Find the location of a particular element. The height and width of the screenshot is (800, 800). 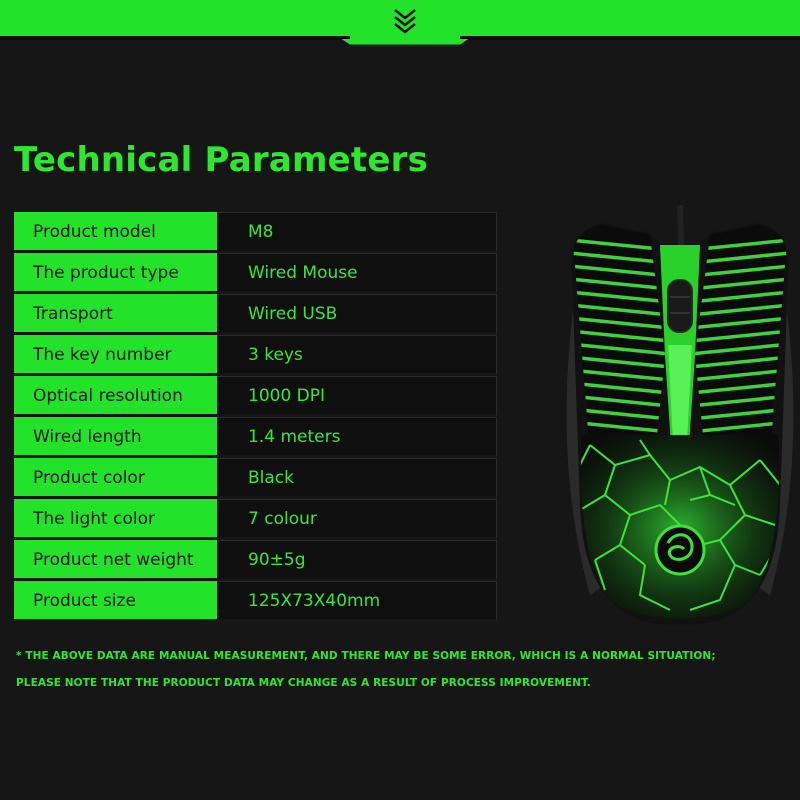

table-row: Product size 125X73X40mm is located at coordinates (255, 601).